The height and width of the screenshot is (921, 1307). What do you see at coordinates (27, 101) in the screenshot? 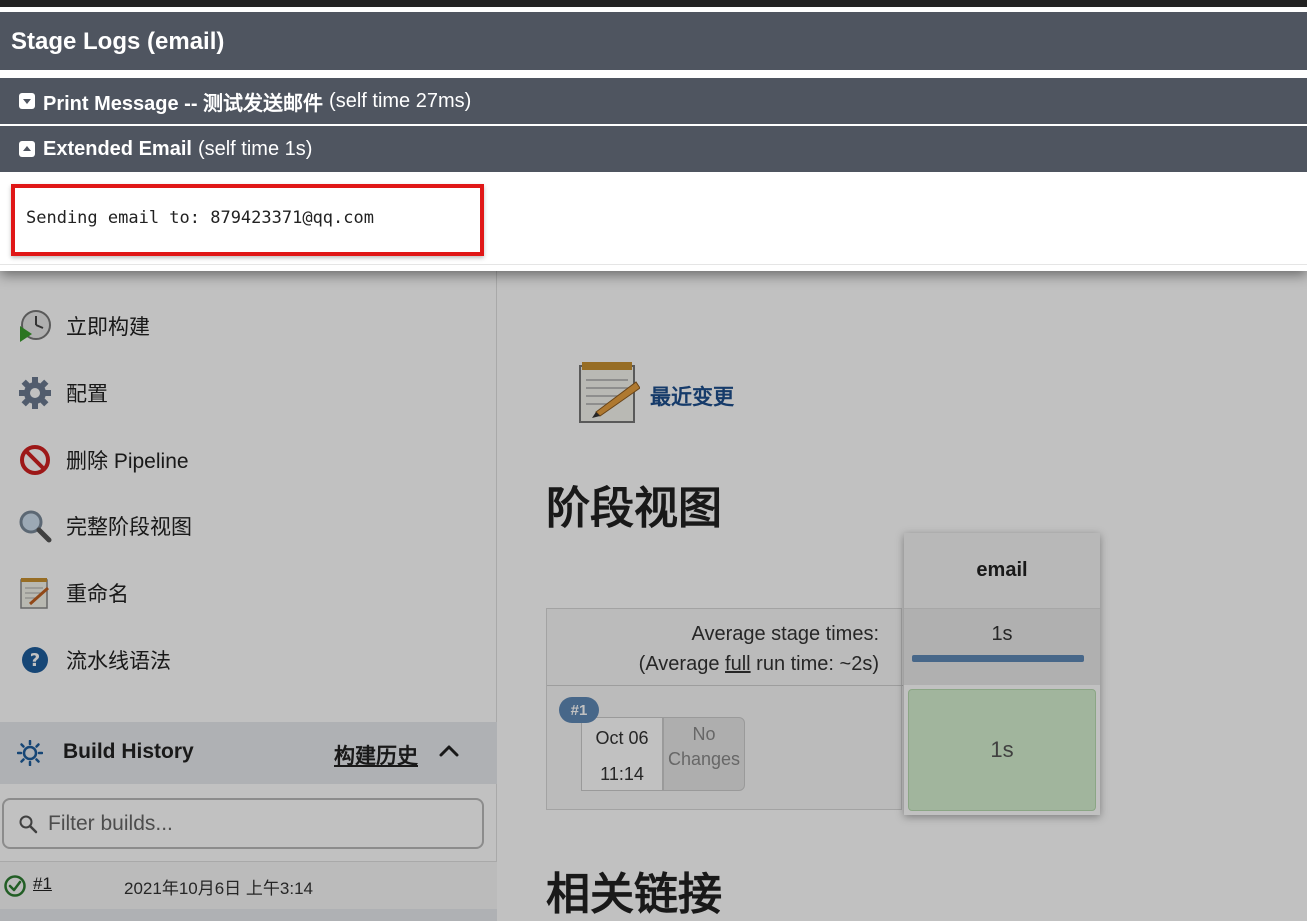
I see `caret-down-icon` at bounding box center [27, 101].